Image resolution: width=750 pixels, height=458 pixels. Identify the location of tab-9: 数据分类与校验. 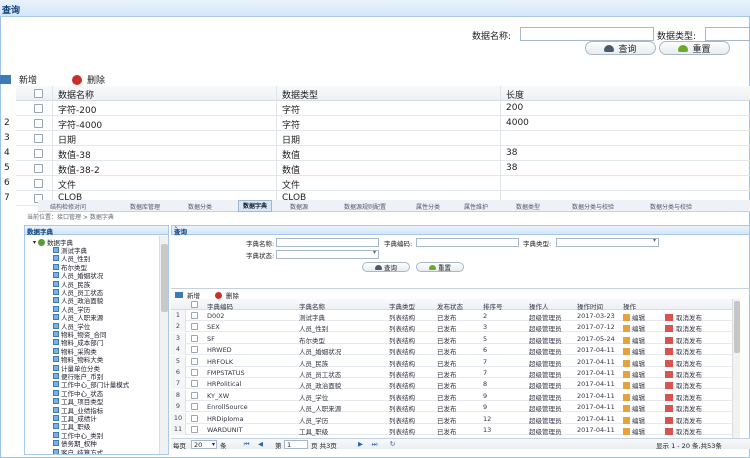
(593, 206).